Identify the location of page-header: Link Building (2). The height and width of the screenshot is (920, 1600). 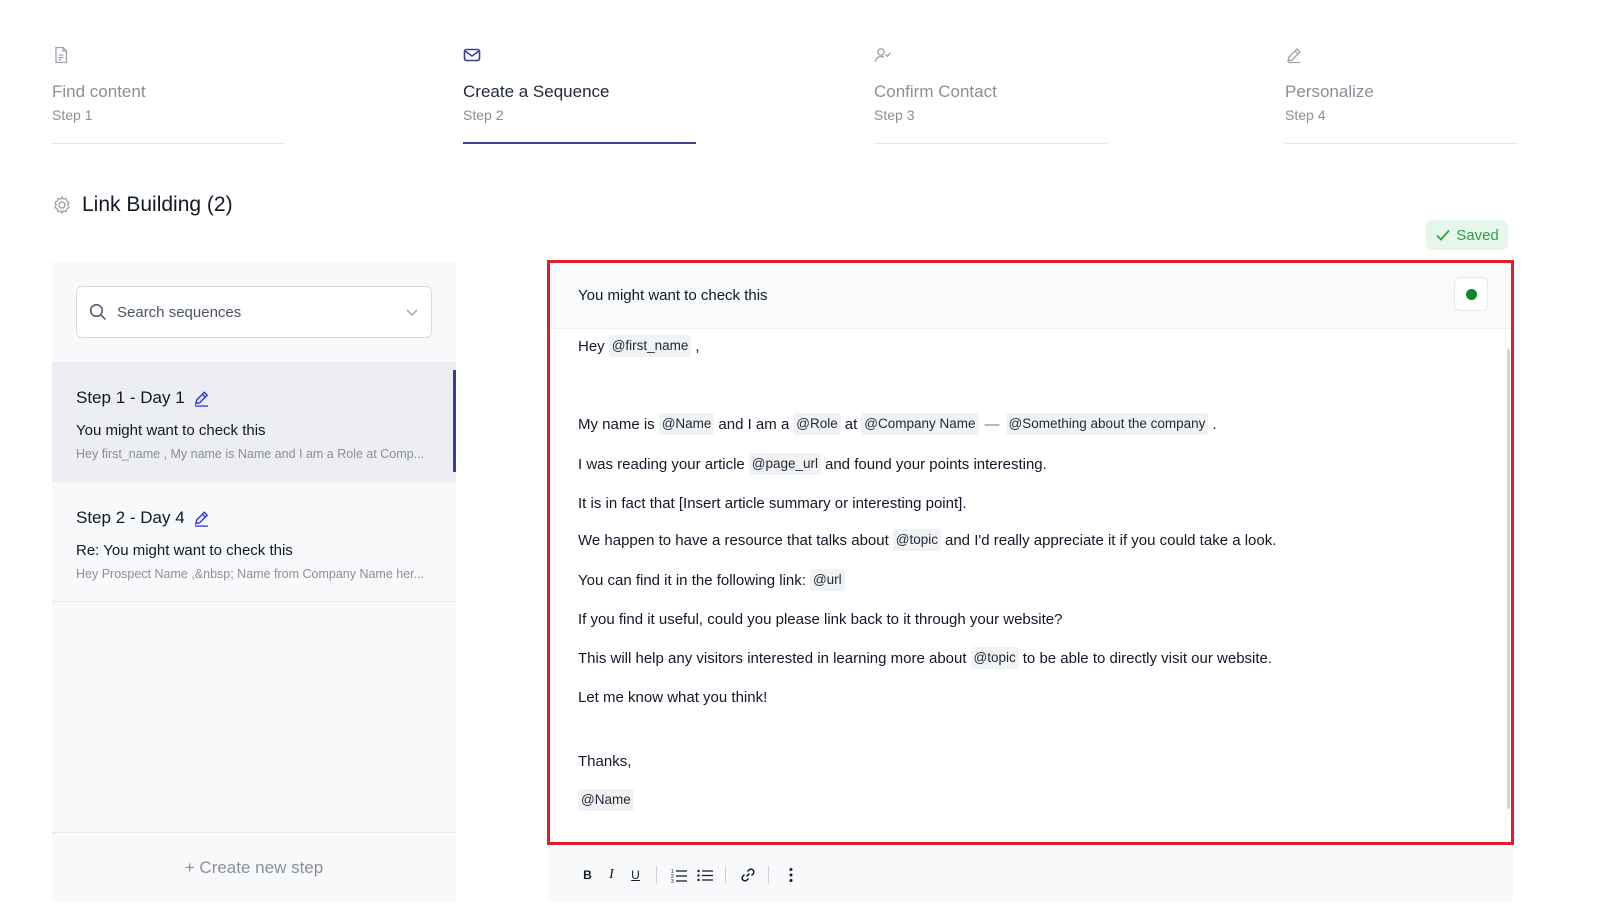
(142, 205).